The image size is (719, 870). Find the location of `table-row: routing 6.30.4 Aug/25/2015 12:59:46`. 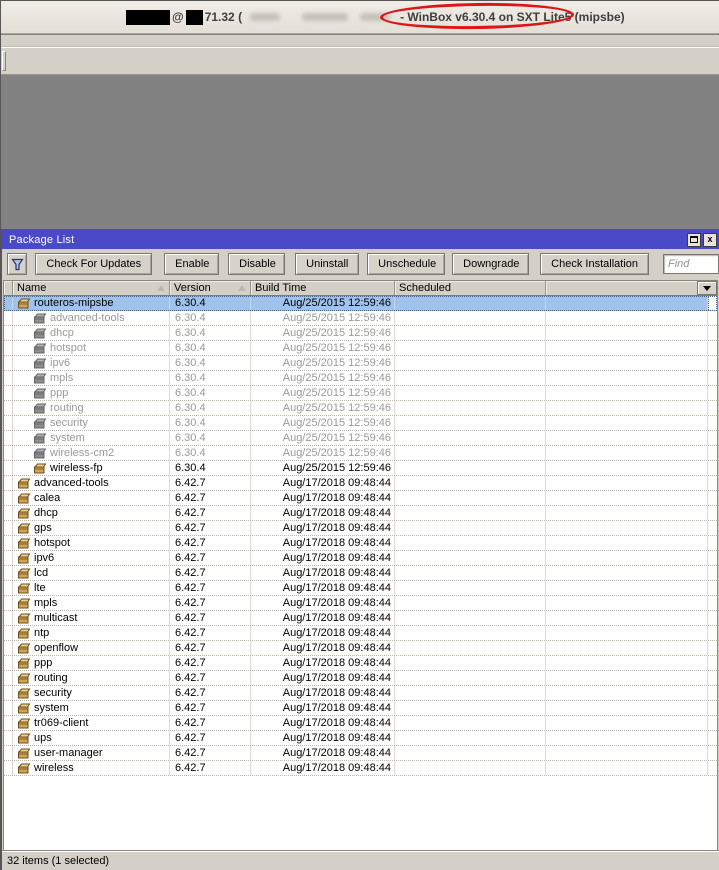

table-row: routing 6.30.4 Aug/25/2015 12:59:46 is located at coordinates (360, 408).